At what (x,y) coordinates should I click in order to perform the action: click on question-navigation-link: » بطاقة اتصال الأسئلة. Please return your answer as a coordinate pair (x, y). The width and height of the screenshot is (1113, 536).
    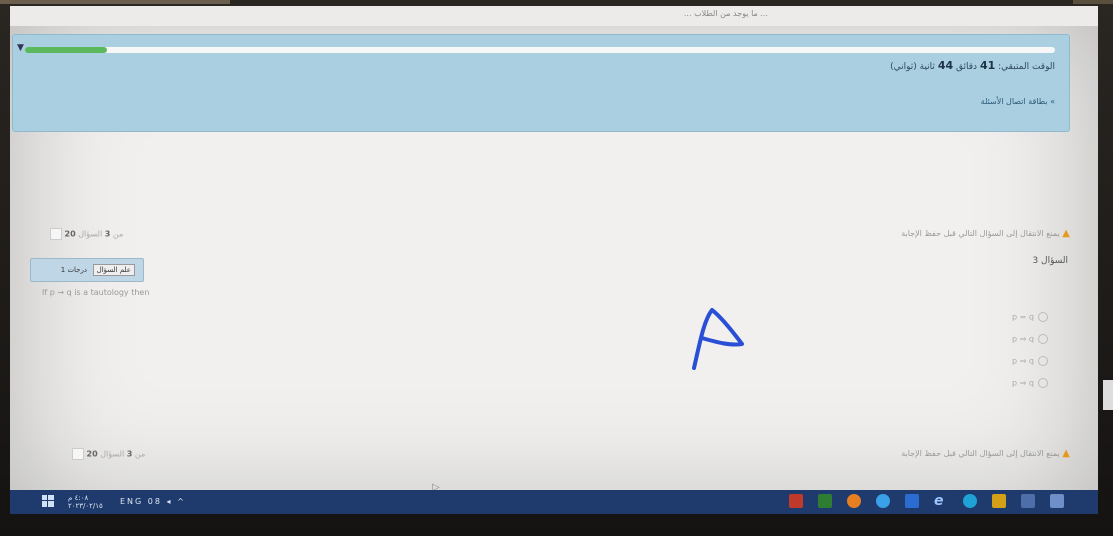
    Looking at the image, I should click on (1018, 101).